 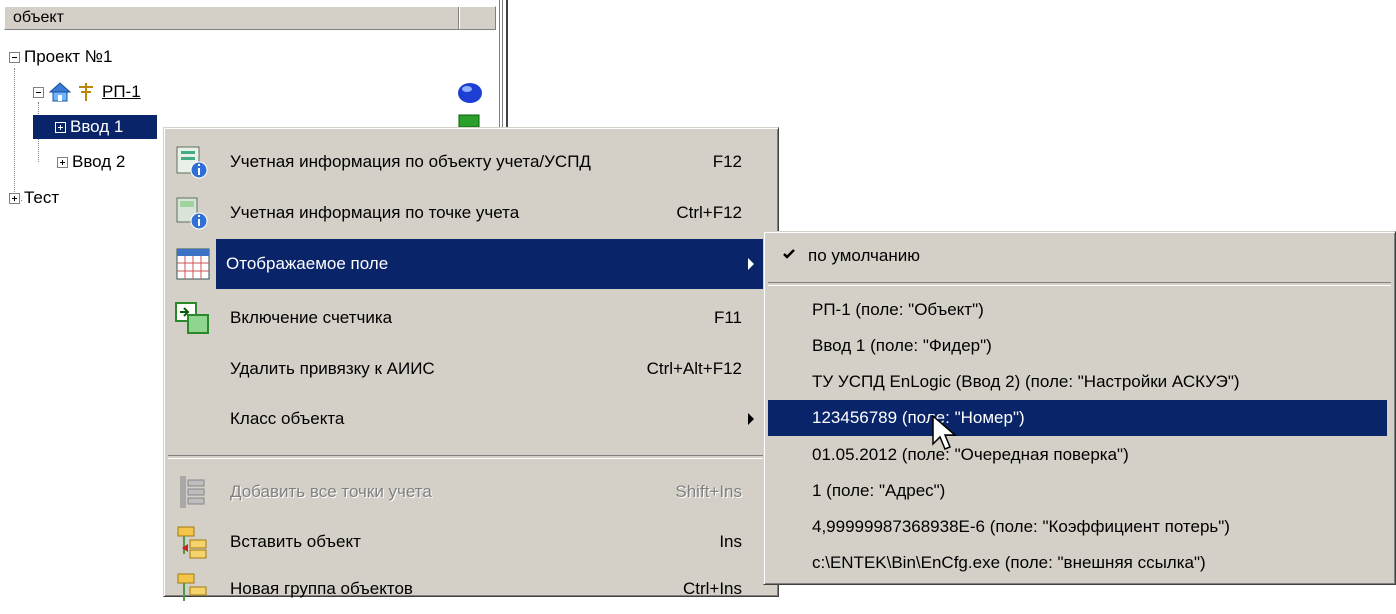 What do you see at coordinates (459, 18) in the screenshot?
I see `column-separator` at bounding box center [459, 18].